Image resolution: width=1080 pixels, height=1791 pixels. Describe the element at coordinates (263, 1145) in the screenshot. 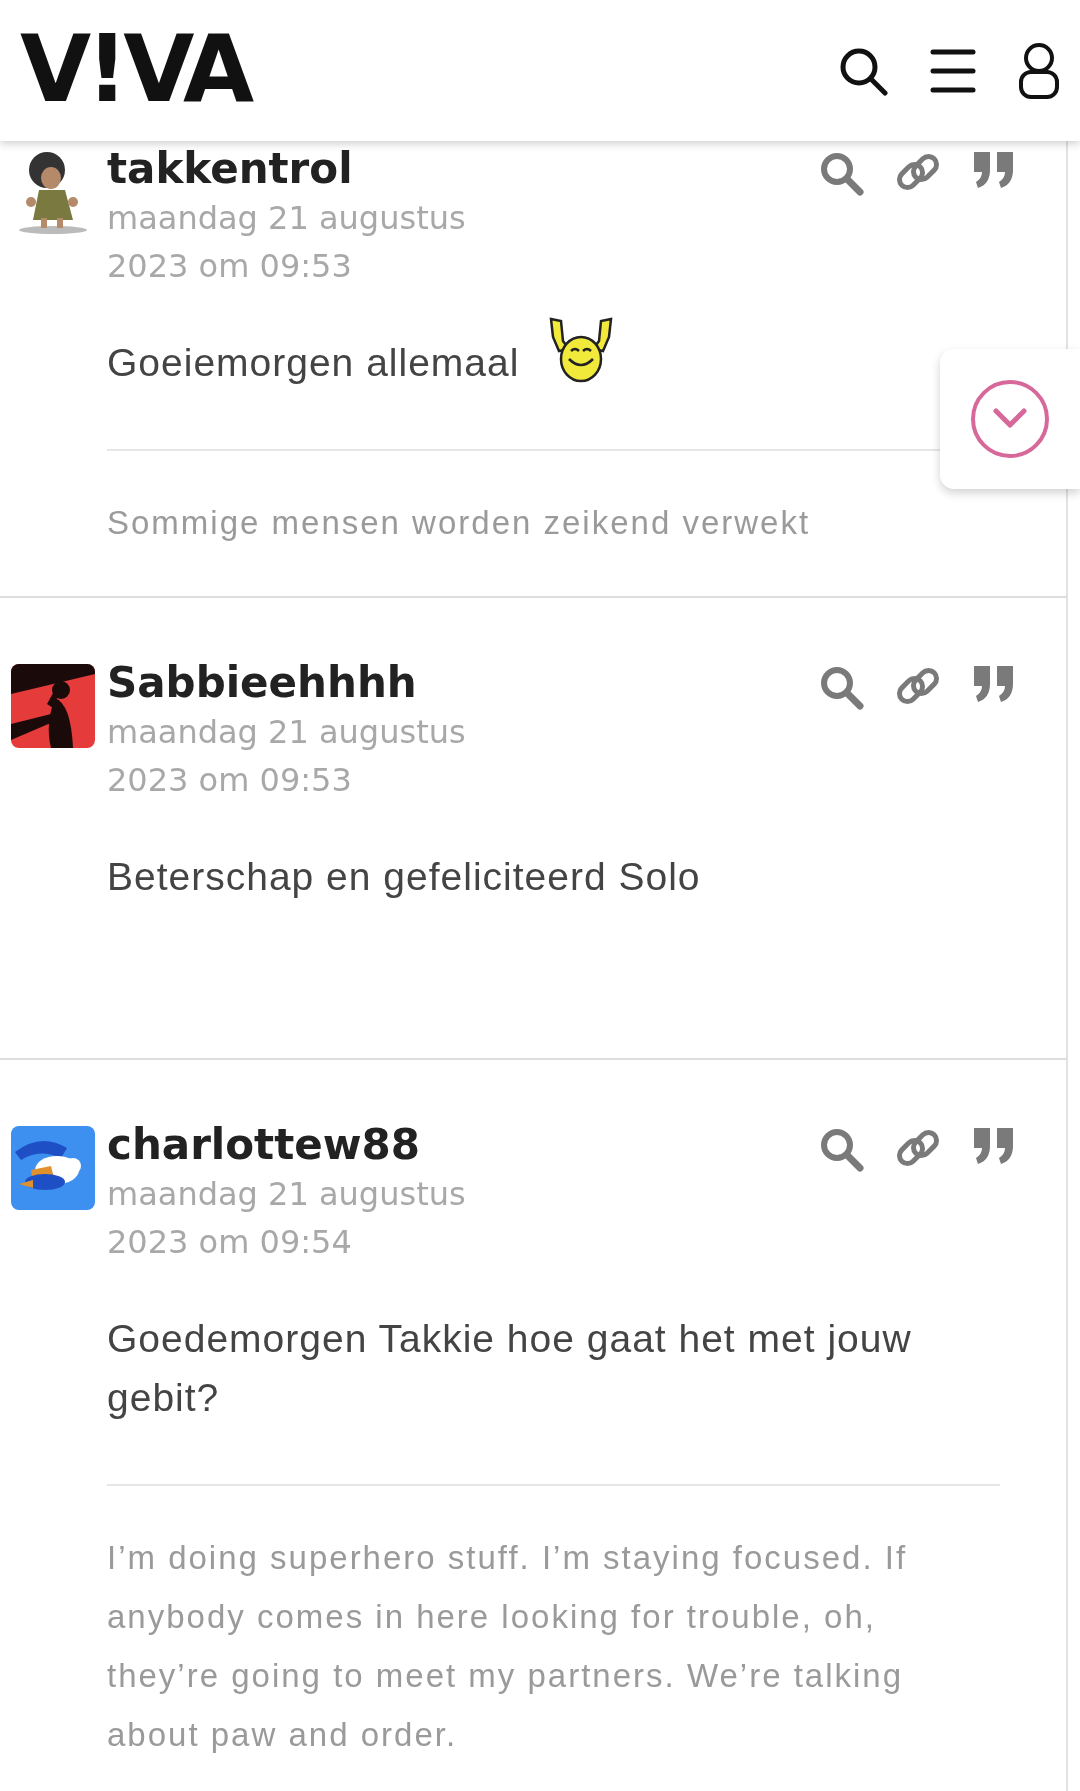

I see `author-name: charlottew88` at that location.